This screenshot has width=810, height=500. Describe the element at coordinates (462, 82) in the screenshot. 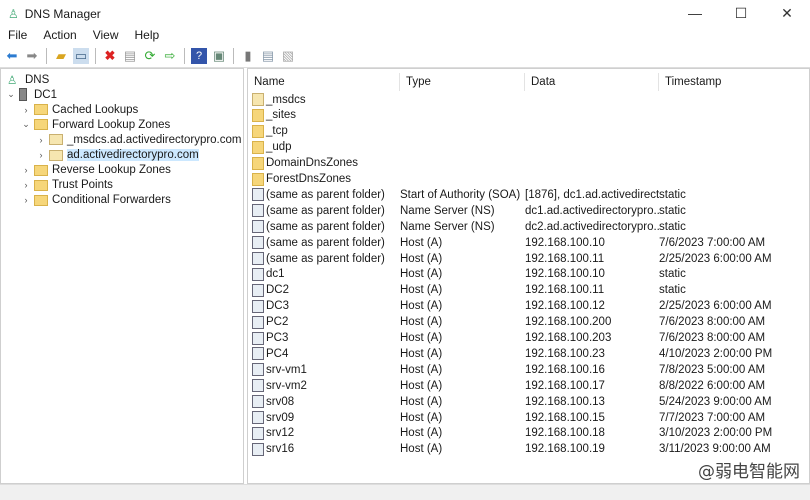

I see `column-header-type: Type` at that location.